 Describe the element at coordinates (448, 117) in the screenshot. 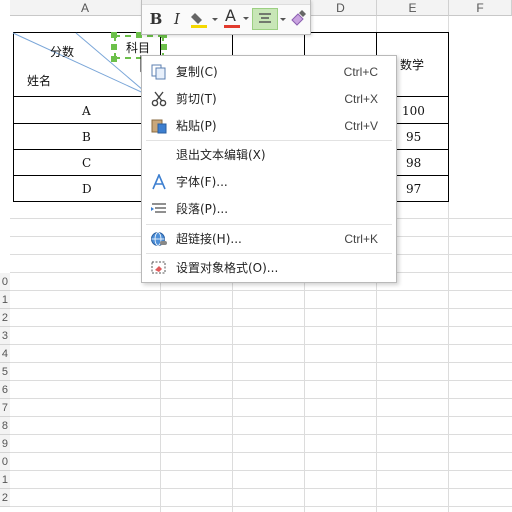

I see `table-border` at that location.